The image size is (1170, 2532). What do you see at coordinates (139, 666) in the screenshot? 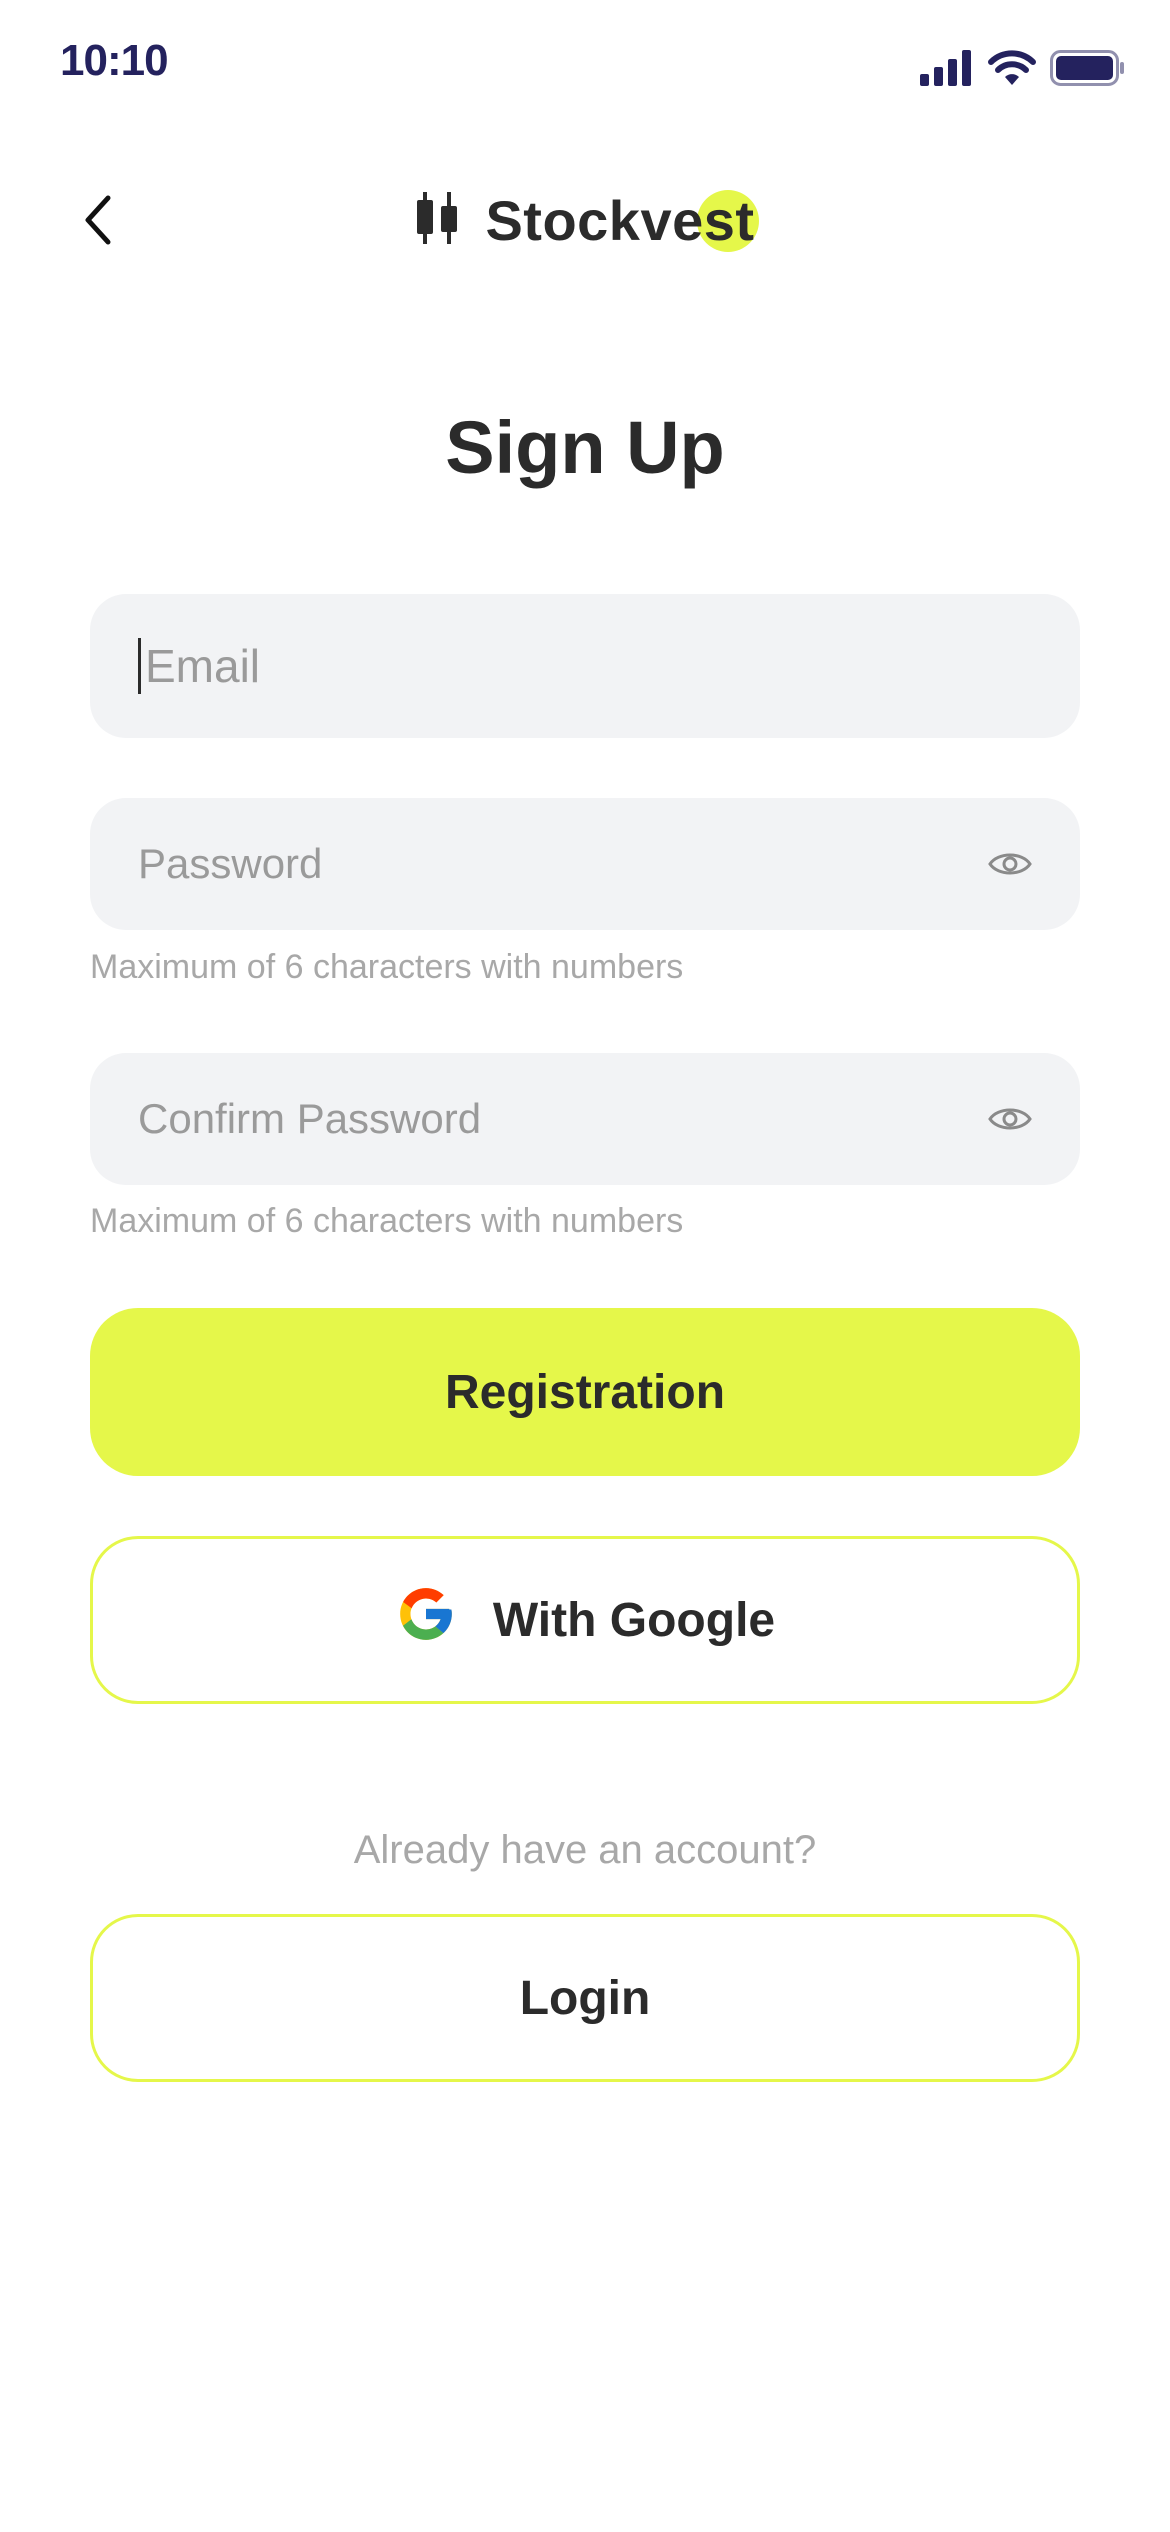
I see `text-caret` at bounding box center [139, 666].